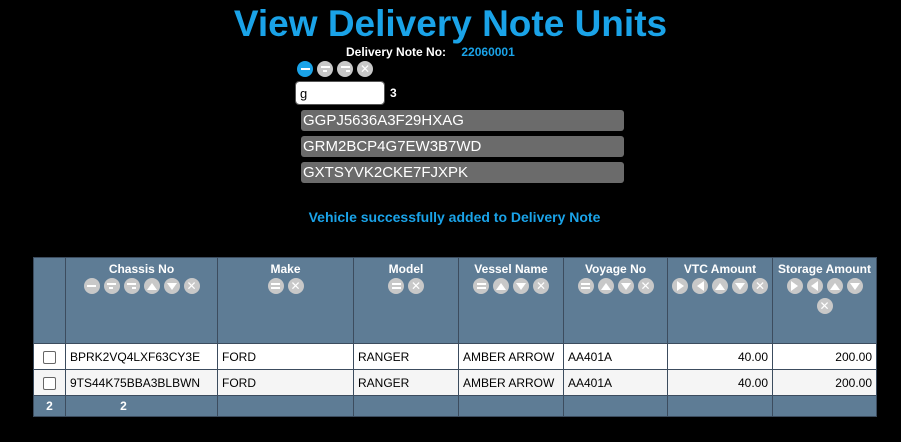  I want to click on header-make: Make ✕, so click(285, 300).